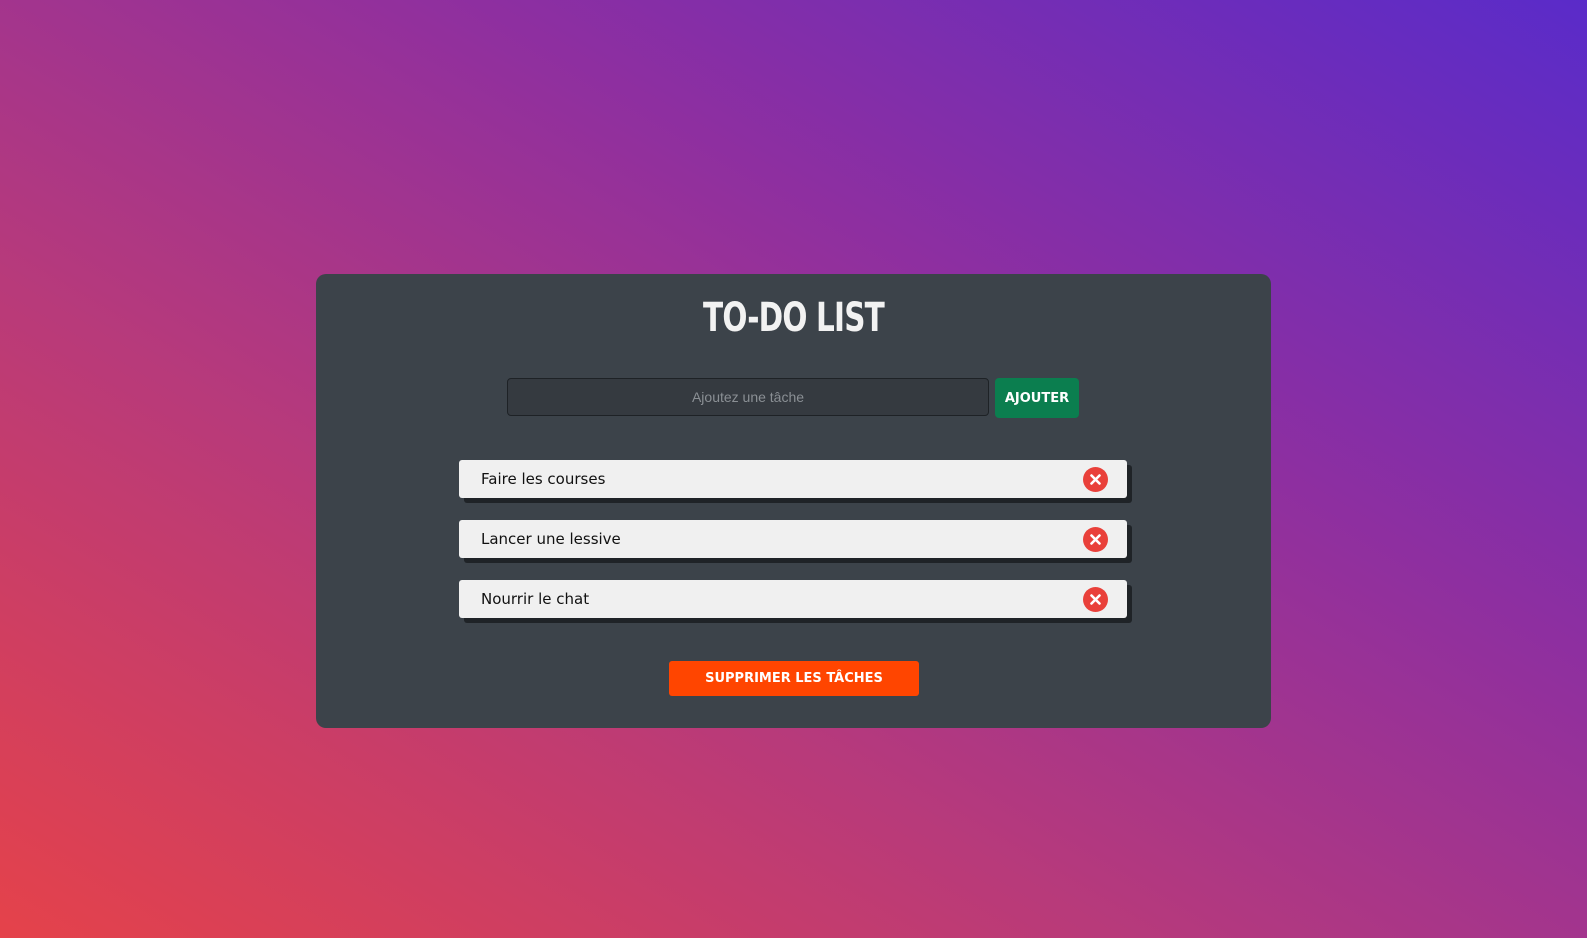 This screenshot has height=938, width=1587. I want to click on clear-tasks-button: SUPPRIMER LES TÂCHES, so click(794, 678).